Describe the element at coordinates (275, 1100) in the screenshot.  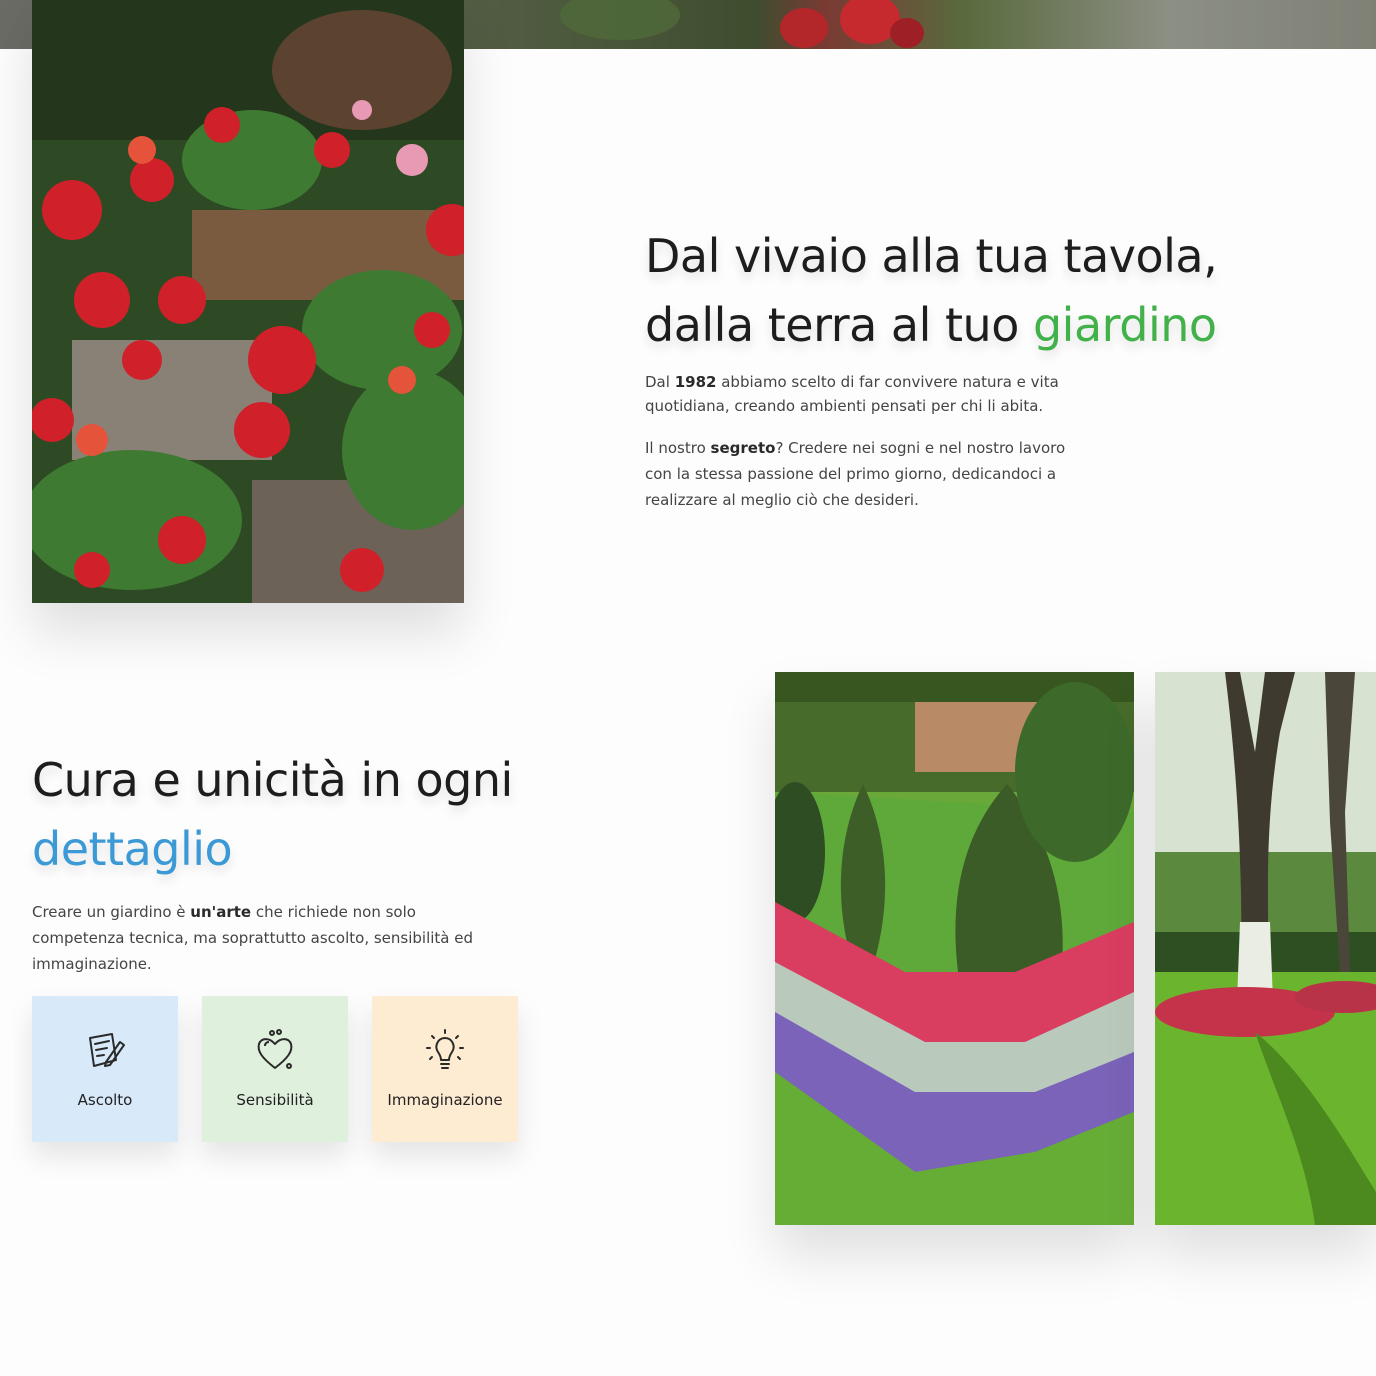
I see `card-label-sensibilita: Sensibilità` at that location.